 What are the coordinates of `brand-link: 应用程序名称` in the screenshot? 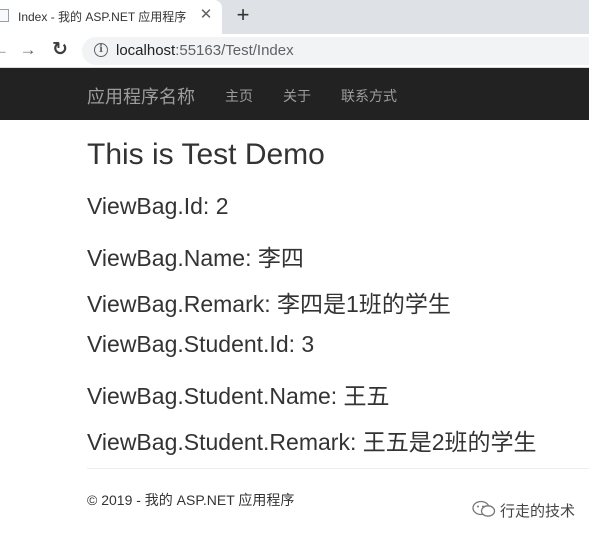 It's located at (141, 96).